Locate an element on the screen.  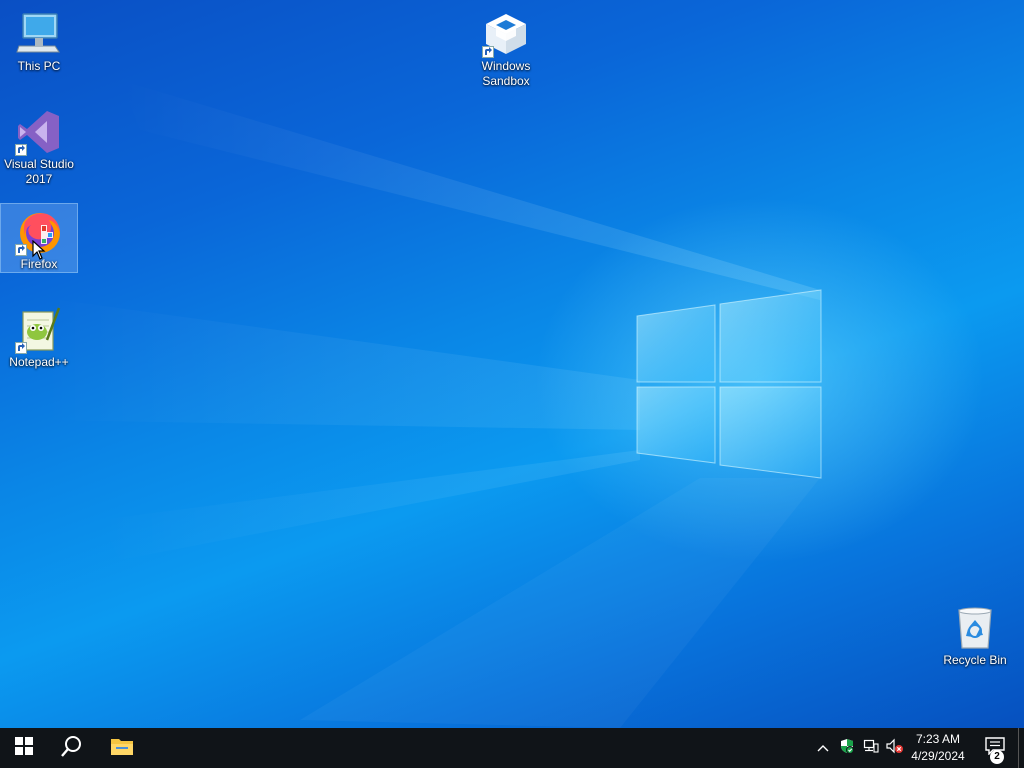
start-button is located at coordinates (24, 748).